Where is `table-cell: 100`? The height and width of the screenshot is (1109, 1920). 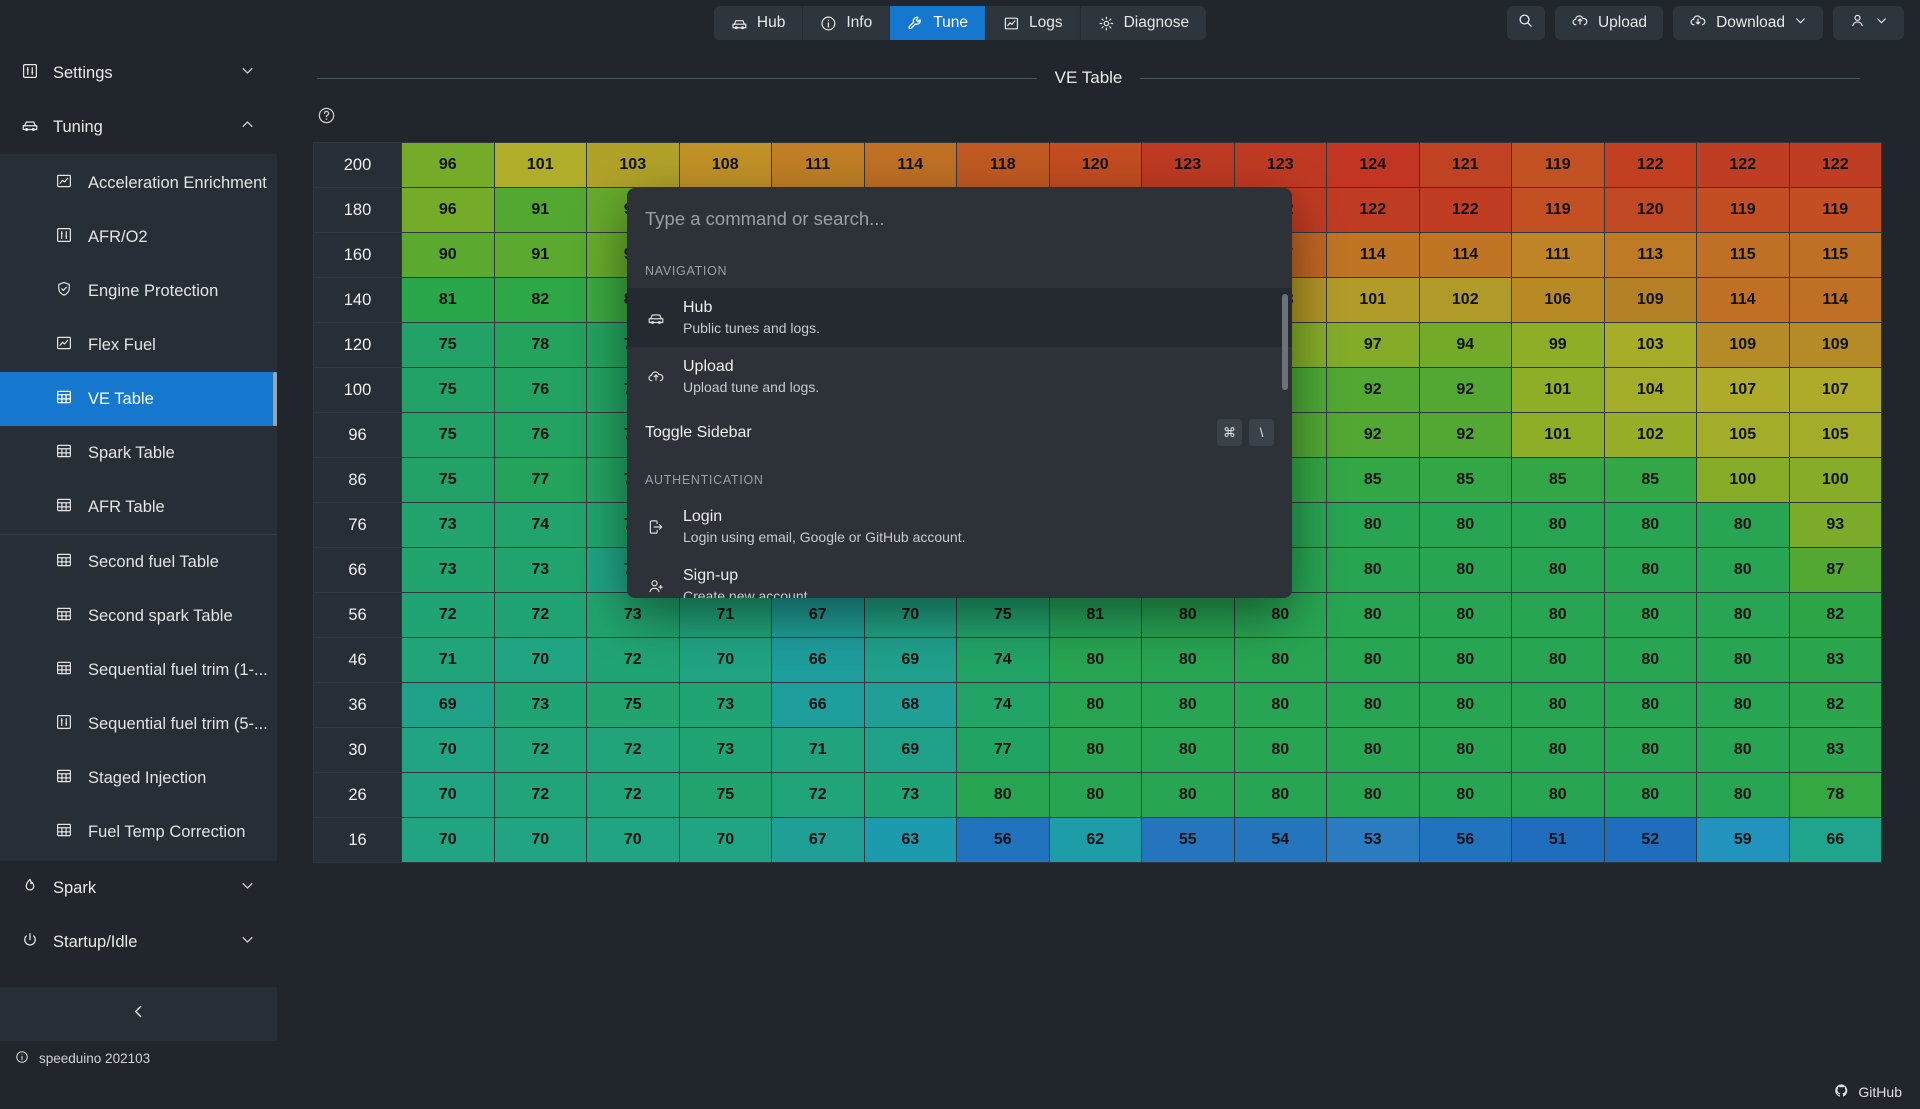
table-cell: 100 is located at coordinates (1835, 480).